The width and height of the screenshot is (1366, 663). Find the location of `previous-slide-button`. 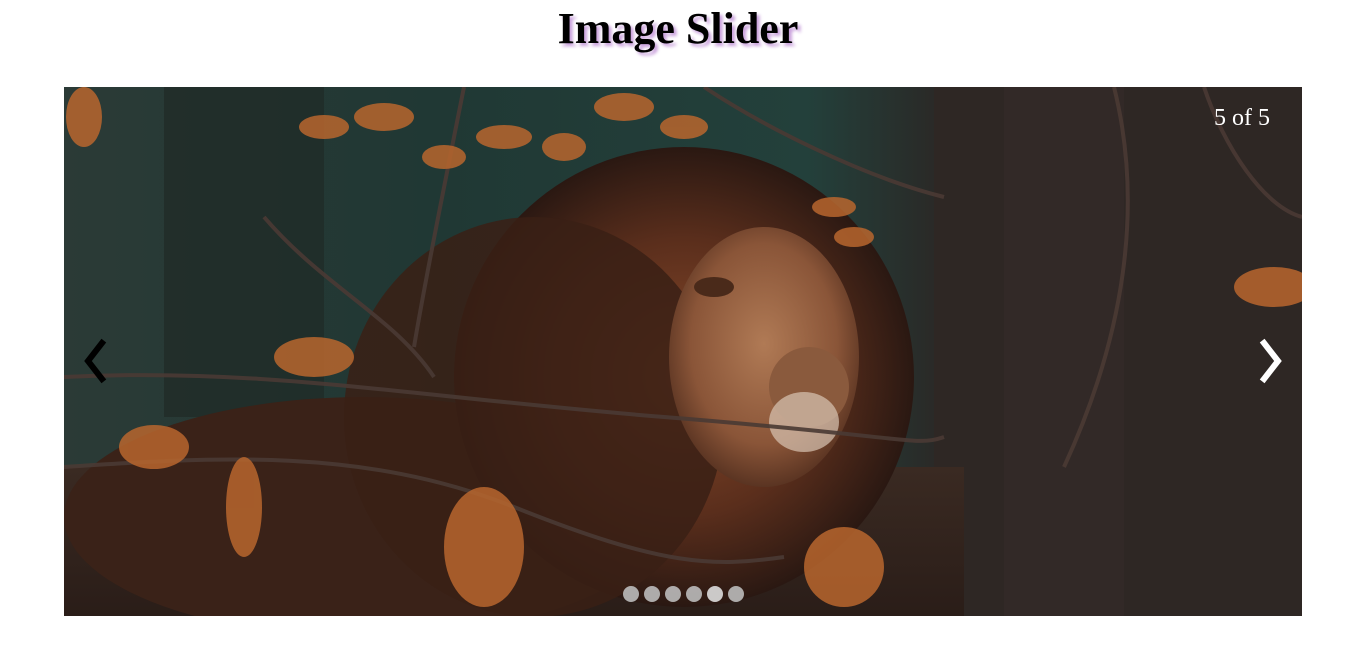

previous-slide-button is located at coordinates (95, 361).